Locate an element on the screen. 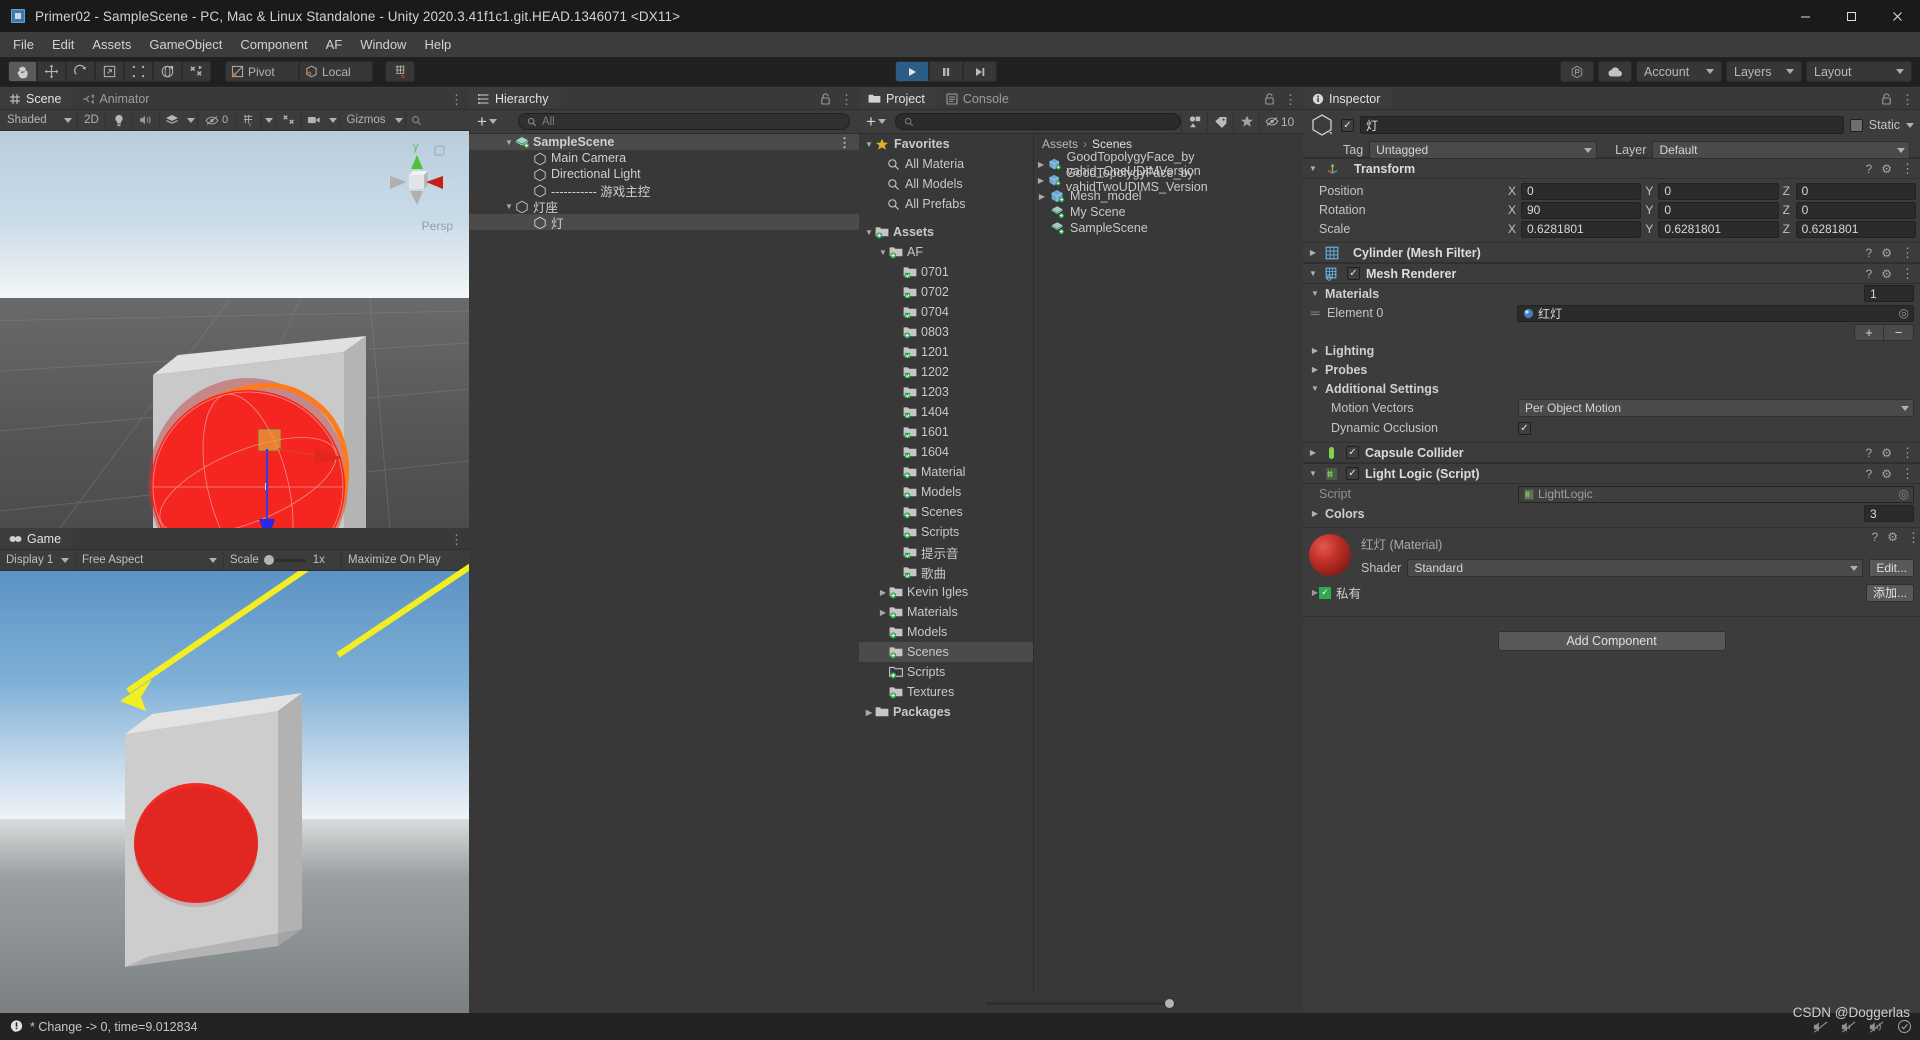 Image resolution: width=1920 pixels, height=1040 pixels. project-tree-0701: 0701 is located at coordinates (946, 272).